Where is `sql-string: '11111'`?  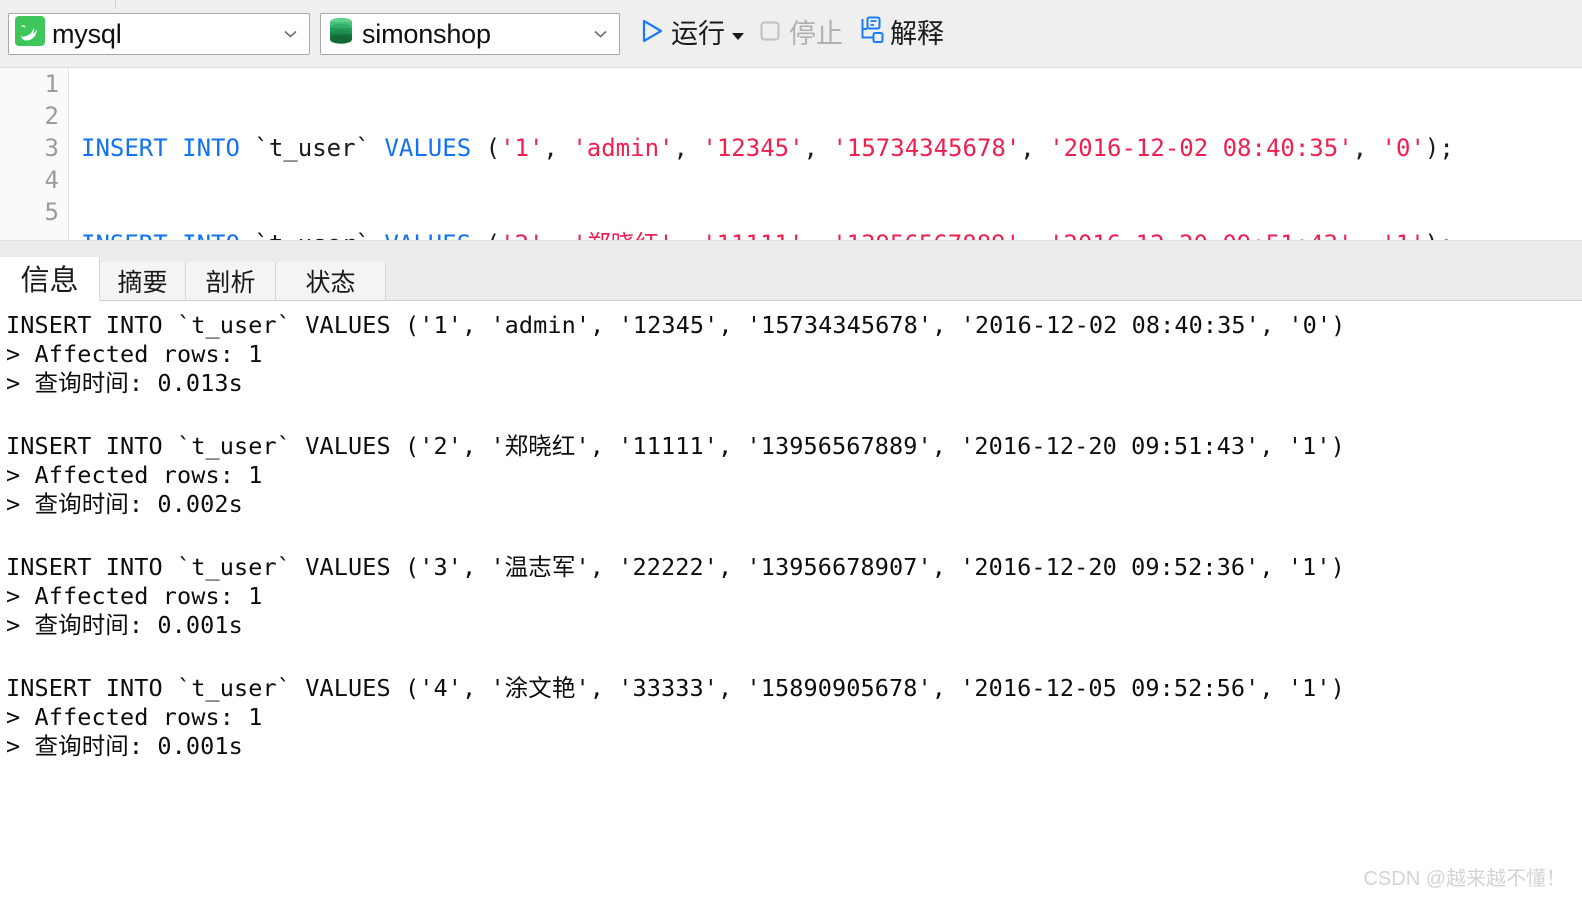 sql-string: '11111' is located at coordinates (752, 235).